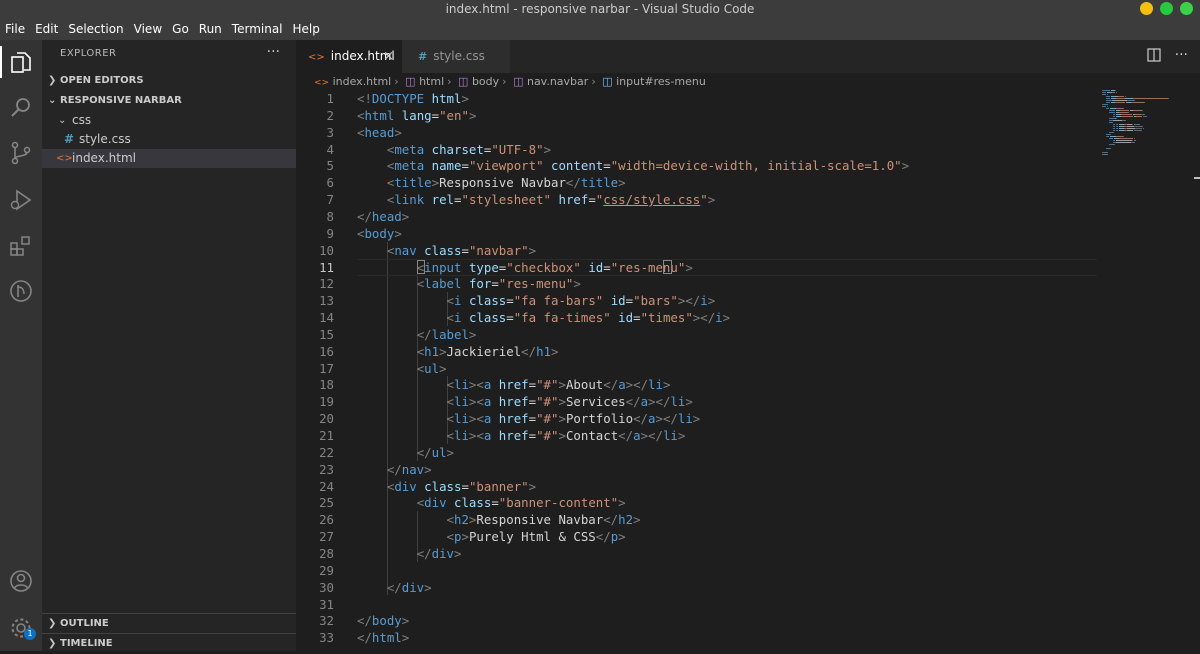 This screenshot has width=1200, height=654. Describe the element at coordinates (21, 62) in the screenshot. I see `explorer-icon` at that location.